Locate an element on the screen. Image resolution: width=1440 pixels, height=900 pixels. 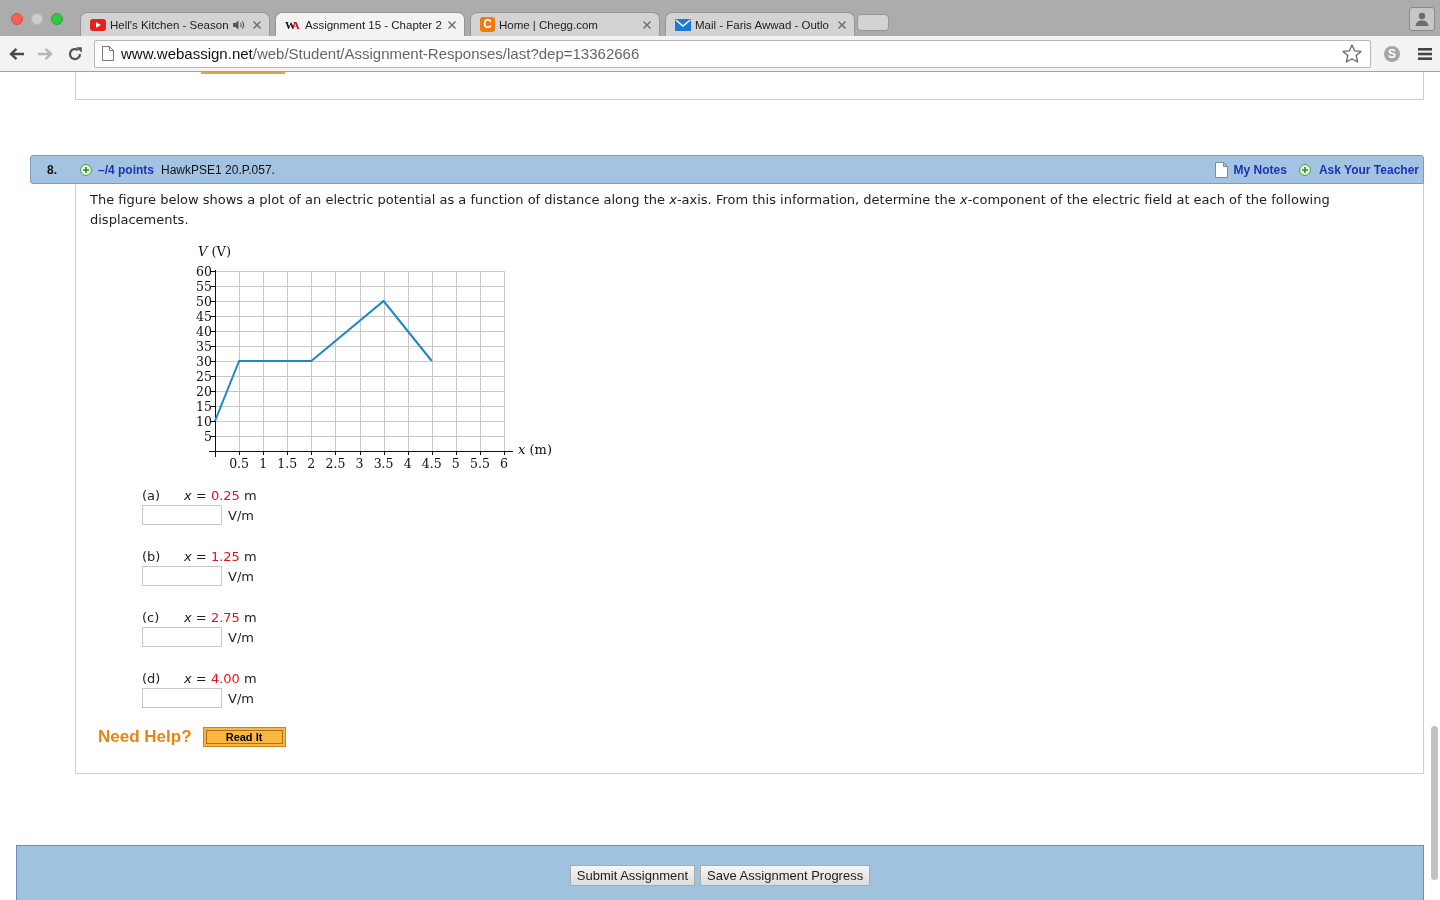
back-arrow-icon is located at coordinates (17, 53).